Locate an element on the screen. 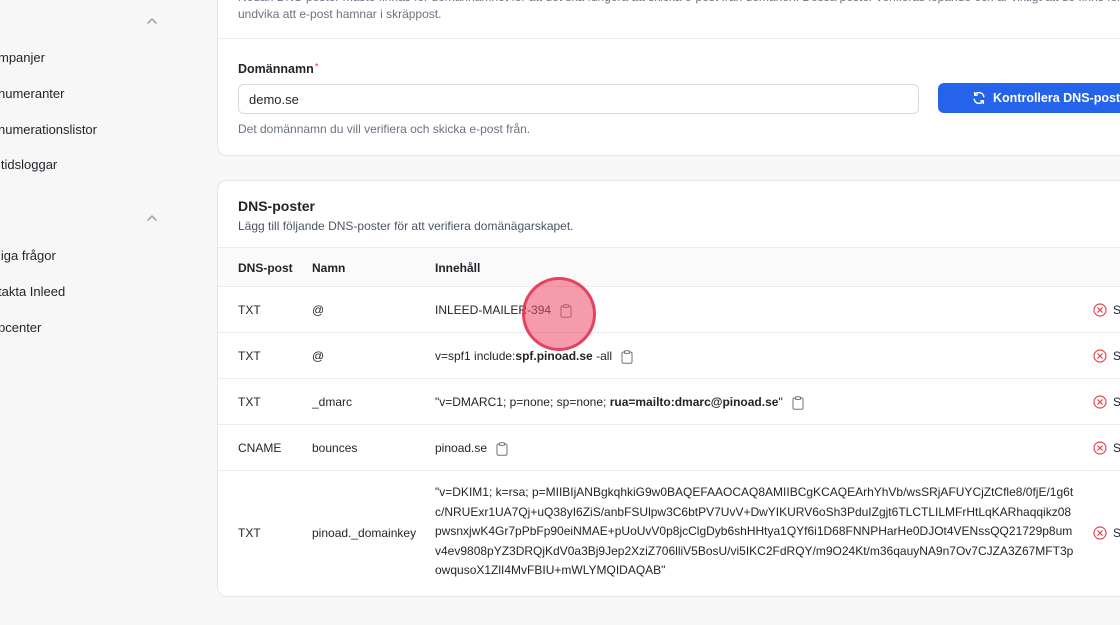 The image size is (1120, 625). domain-field-label: Domännamn* is located at coordinates (278, 69).